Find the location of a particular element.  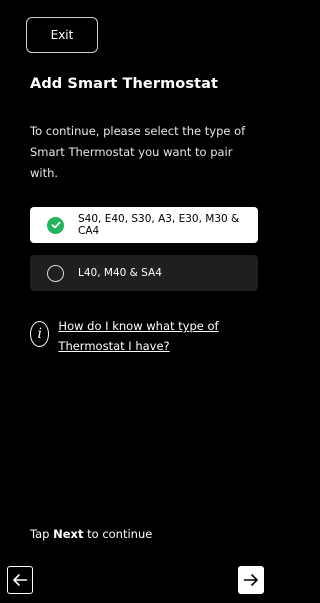

option-label: S40, E40, S30, A3, E30, M30 & CA4 is located at coordinates (159, 225).